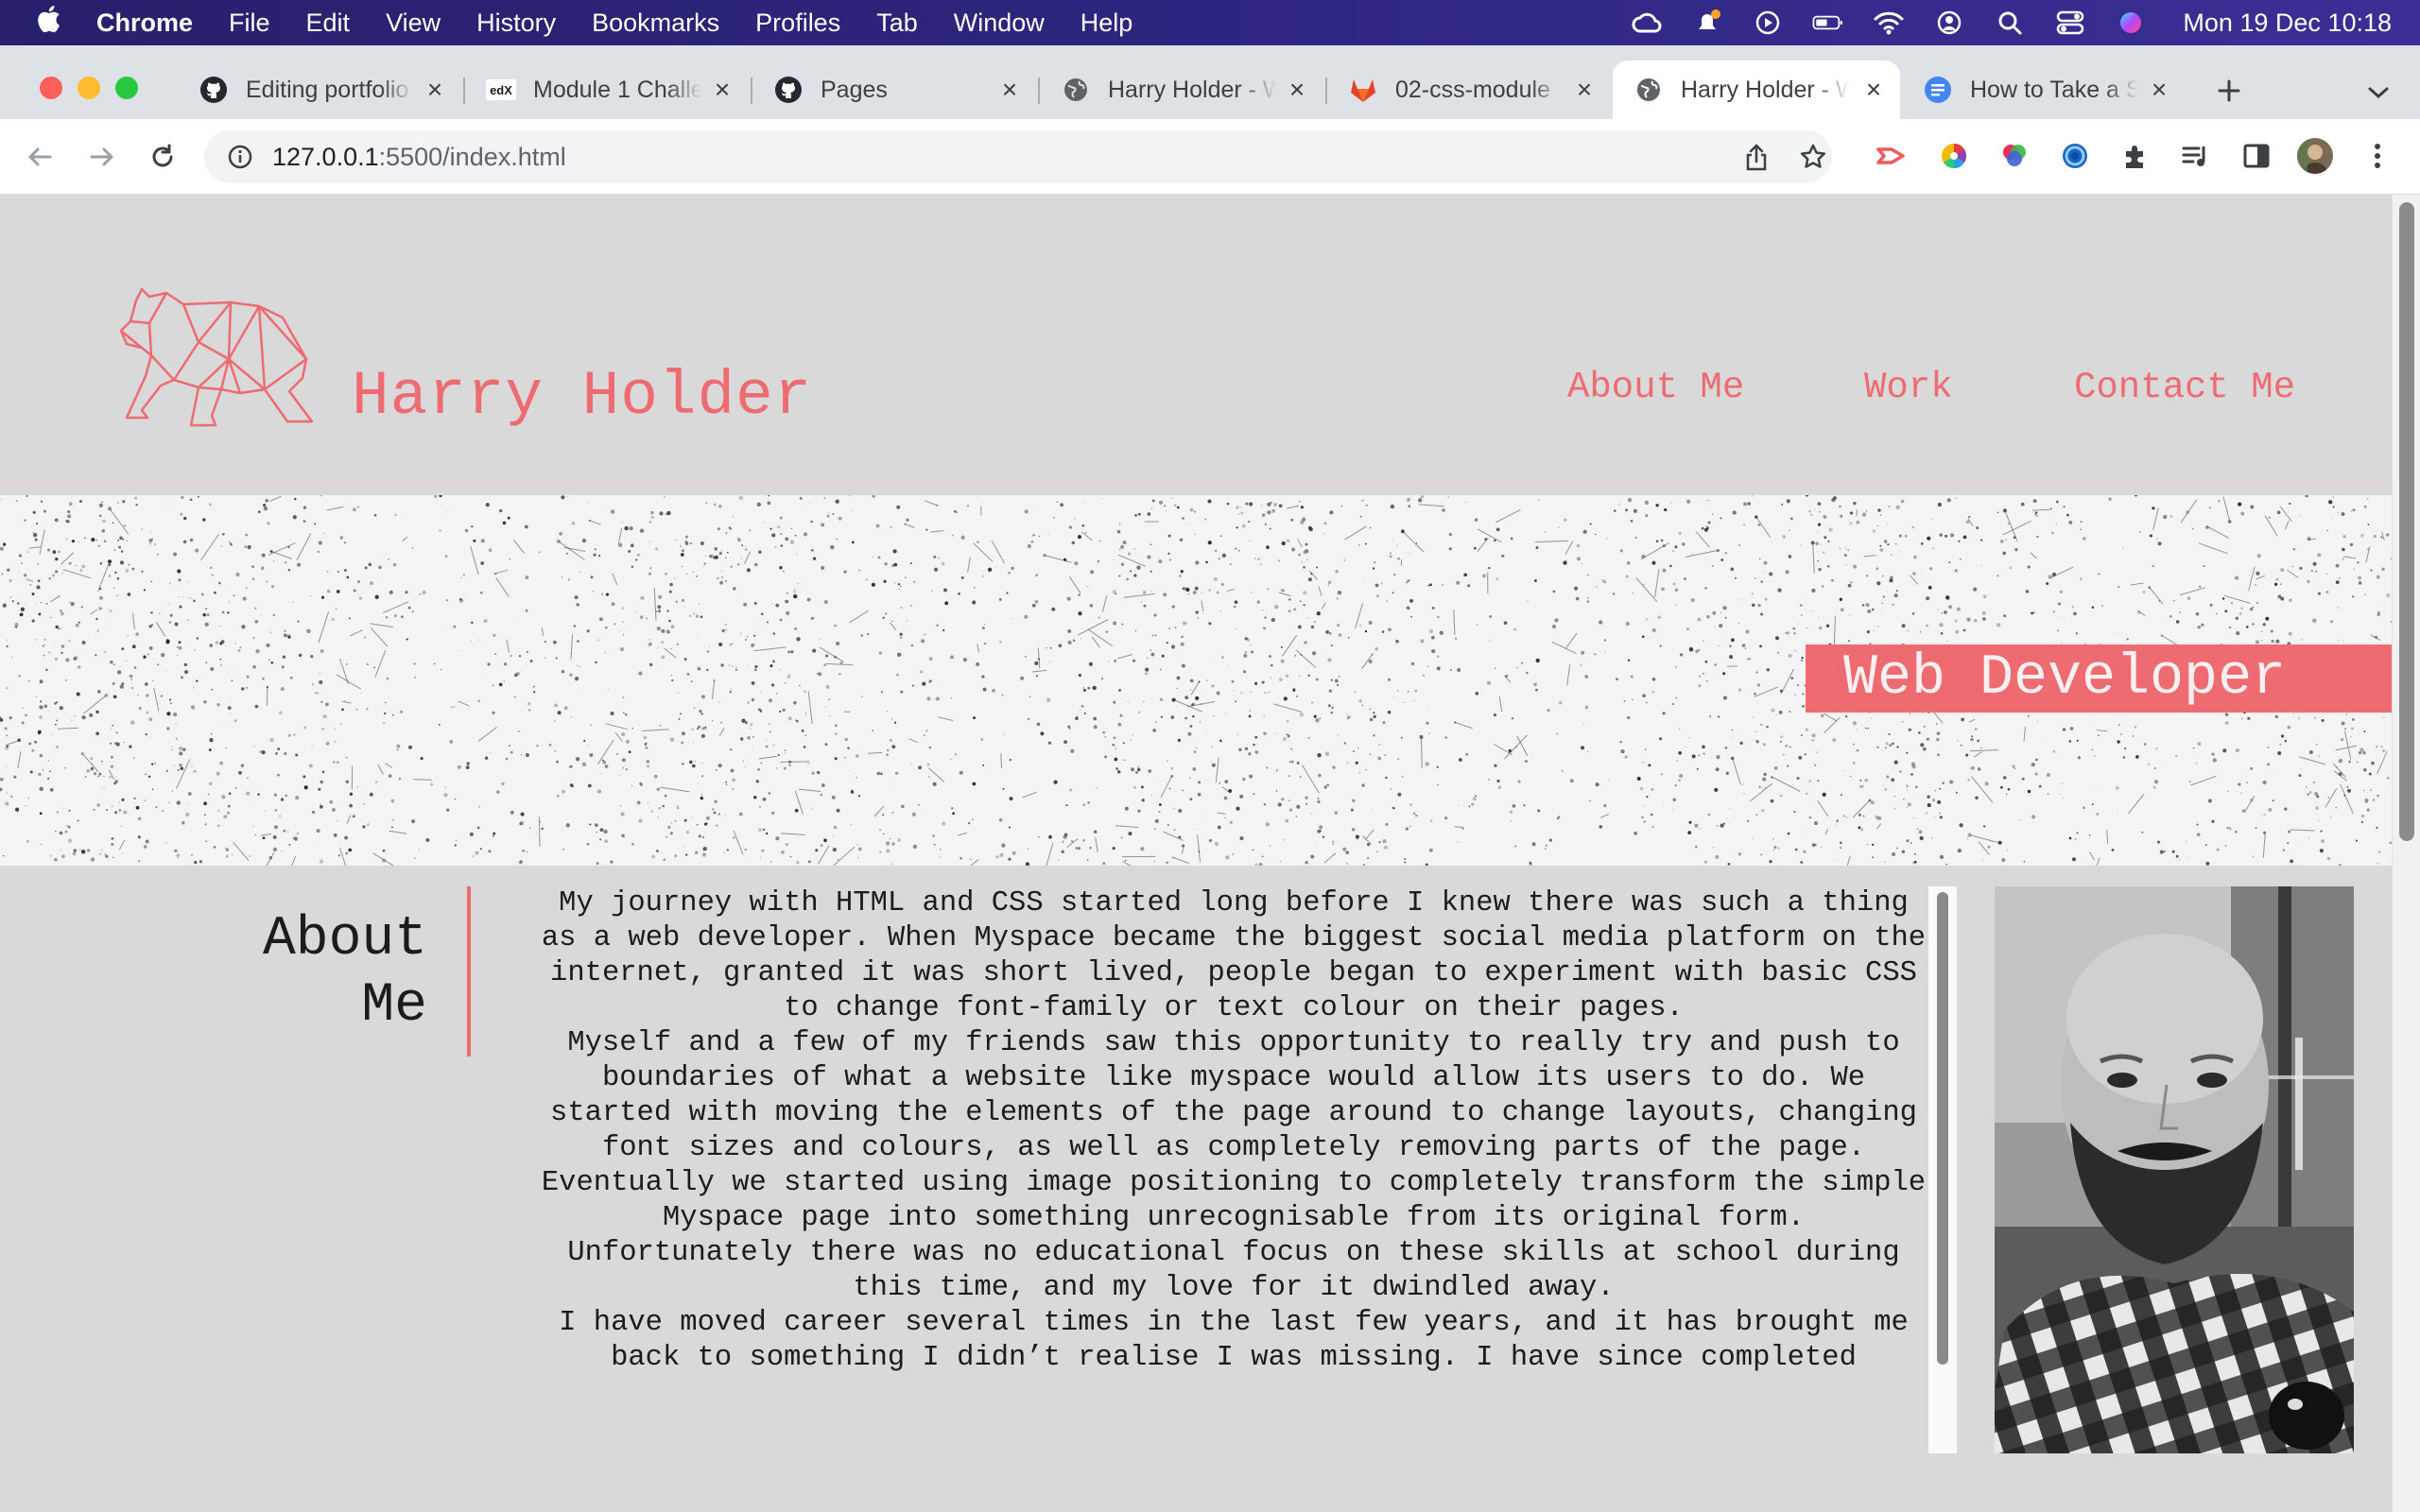 Image resolution: width=2420 pixels, height=1512 pixels. I want to click on bear-logo-icon, so click(215, 356).